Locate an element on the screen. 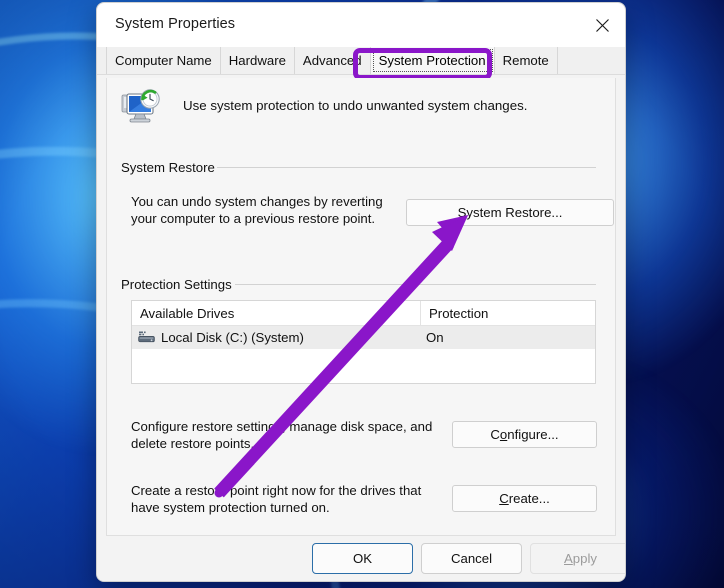 This screenshot has width=724, height=588. group-label-system-restore: System Restore is located at coordinates (171, 167).